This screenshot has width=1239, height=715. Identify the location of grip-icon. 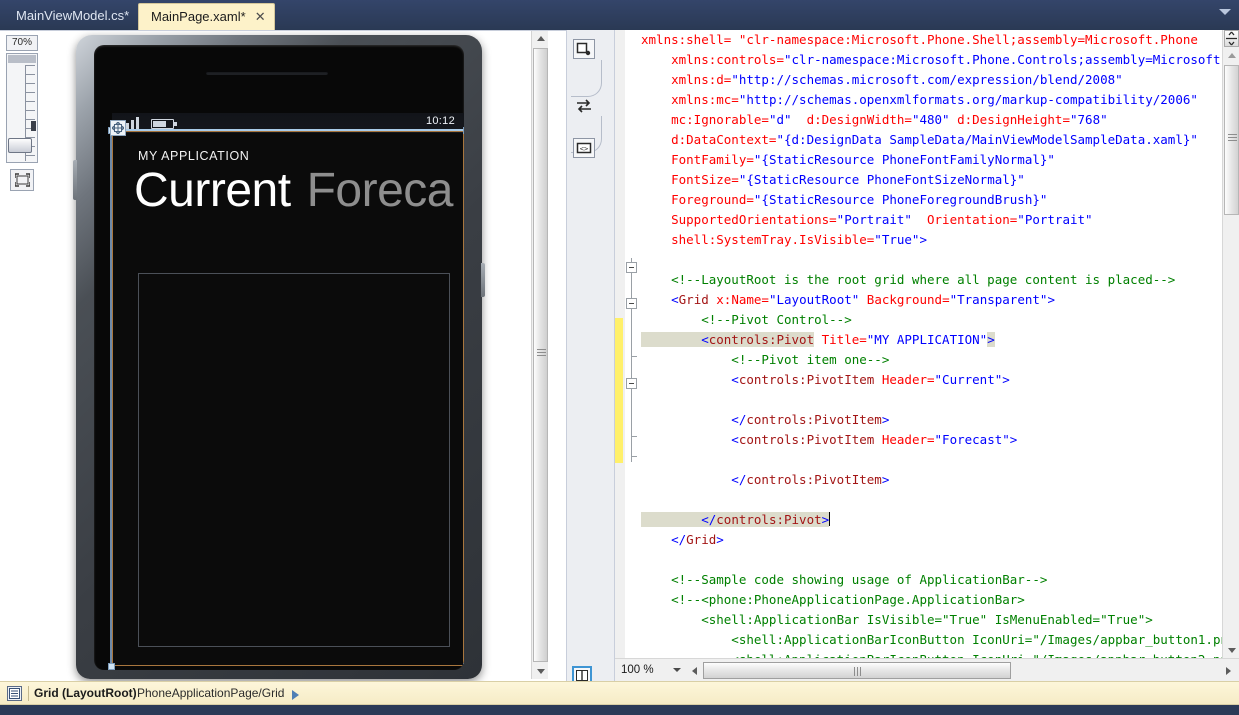
(858, 671).